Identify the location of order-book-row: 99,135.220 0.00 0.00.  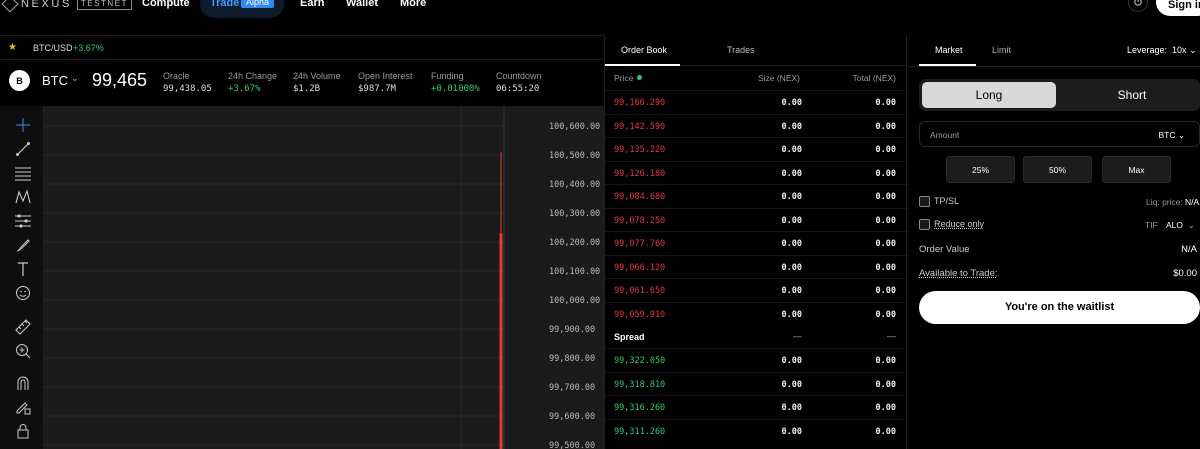
(756, 148).